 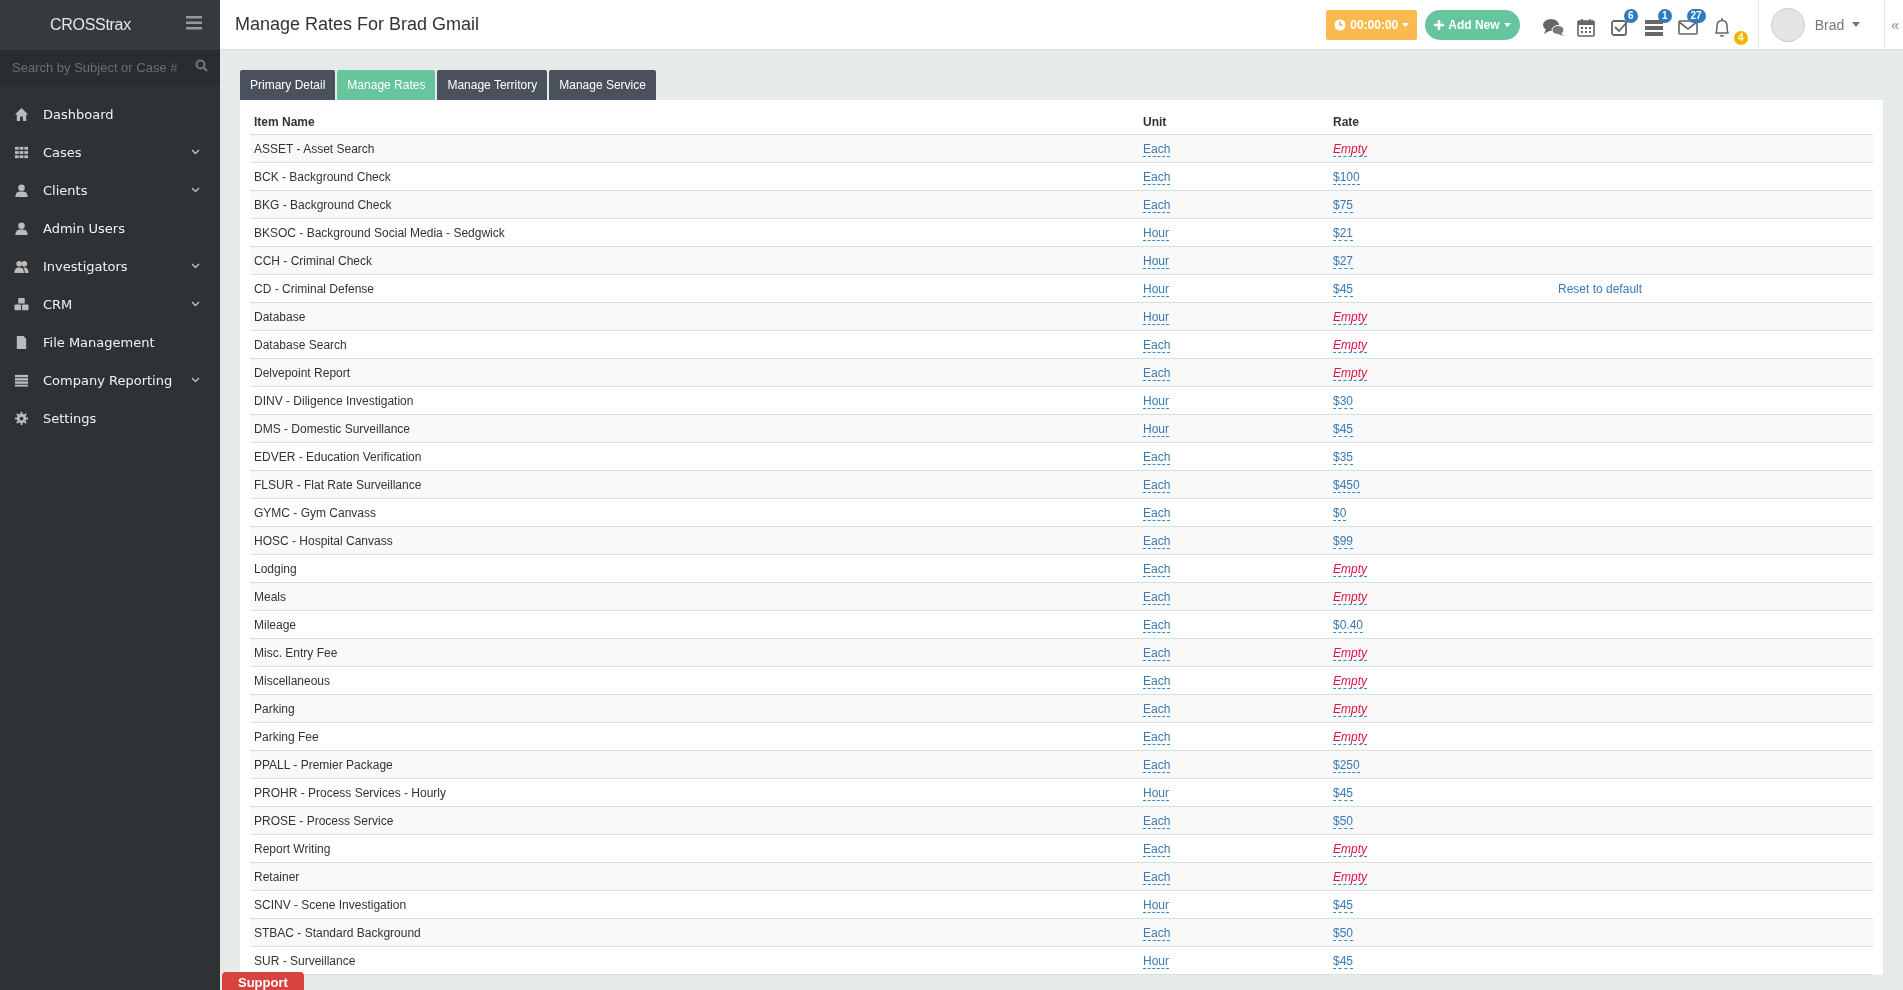 I want to click on home-icon, so click(x=21, y=114).